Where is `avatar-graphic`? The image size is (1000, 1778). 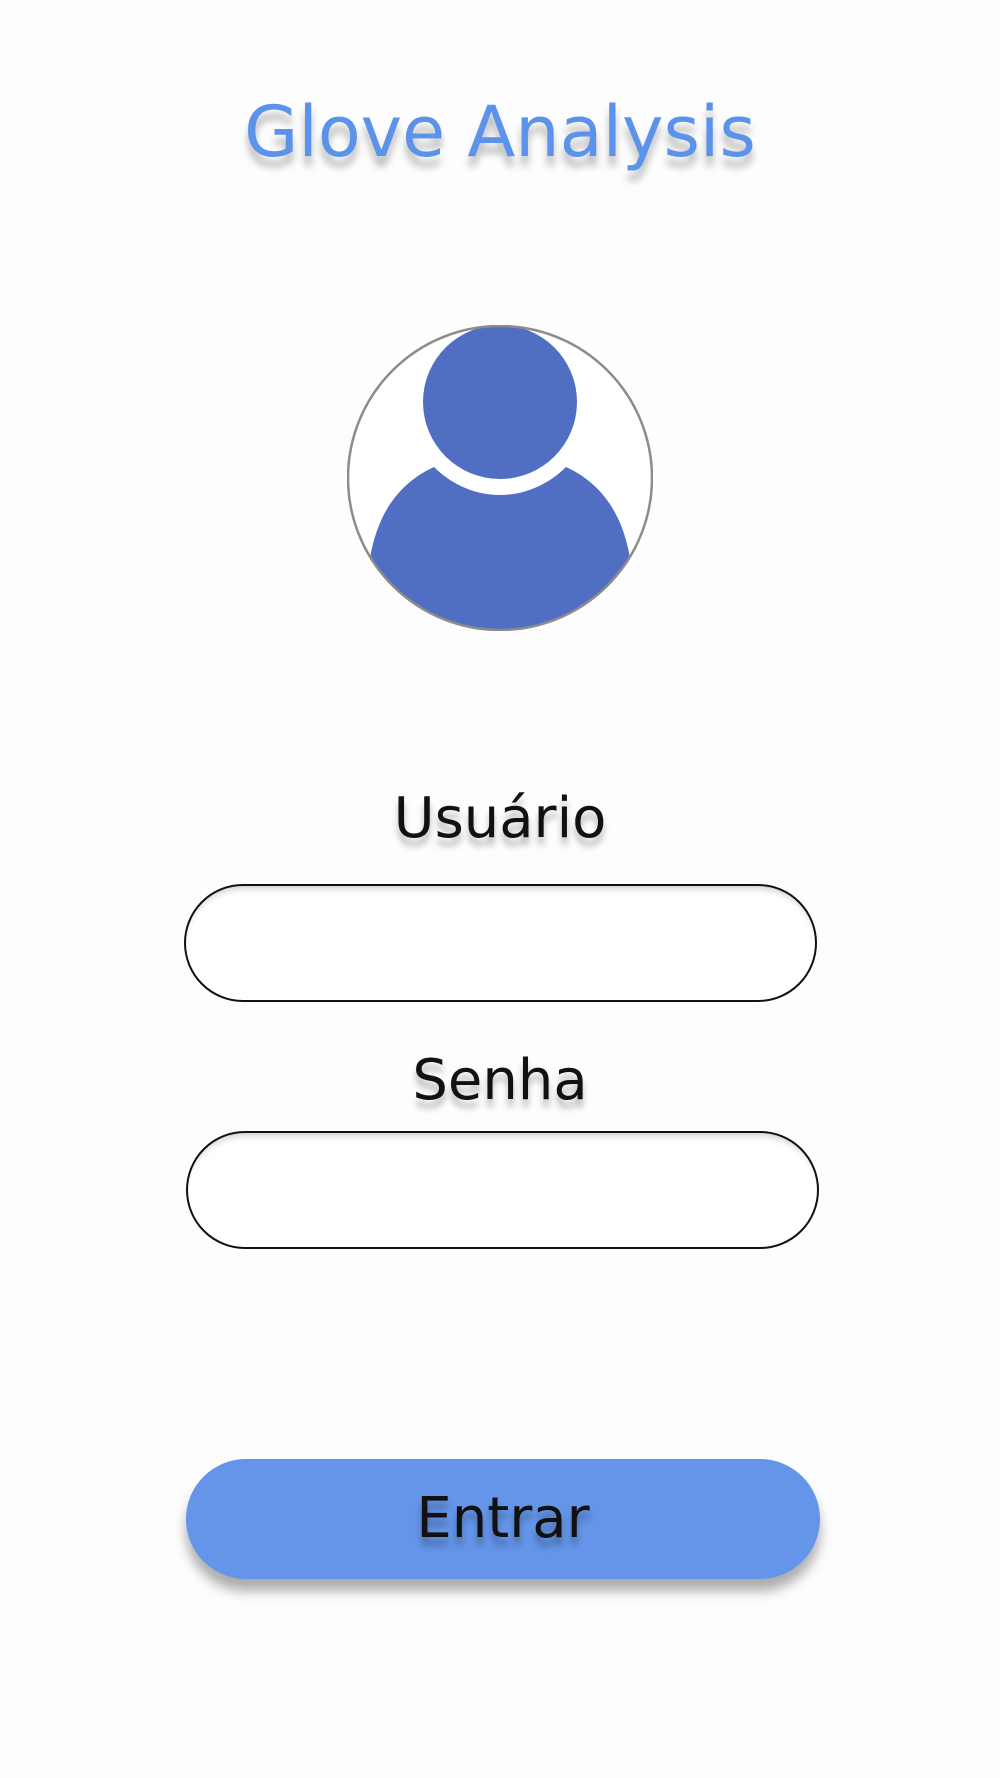
avatar-graphic is located at coordinates (500, 478).